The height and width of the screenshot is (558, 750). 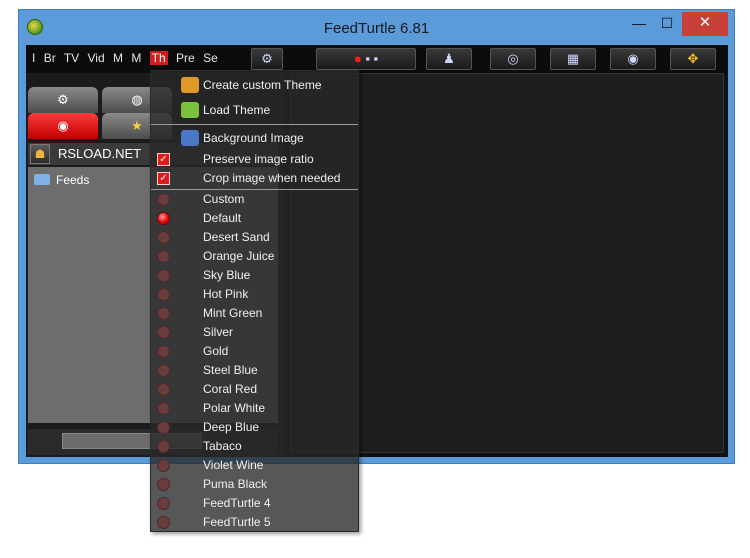 I want to click on menu-pre: Pre, so click(x=185, y=58).